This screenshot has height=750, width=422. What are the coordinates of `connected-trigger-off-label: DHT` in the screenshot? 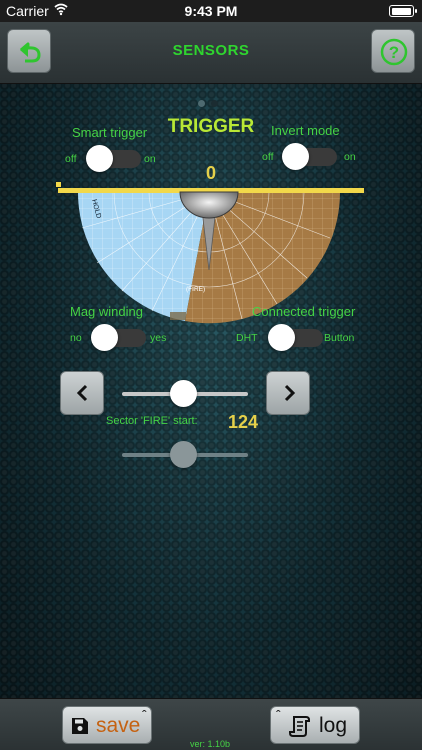 It's located at (247, 338).